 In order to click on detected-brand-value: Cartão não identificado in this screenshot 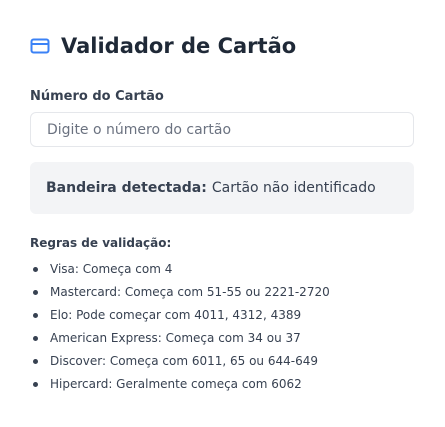, I will do `click(293, 188)`.